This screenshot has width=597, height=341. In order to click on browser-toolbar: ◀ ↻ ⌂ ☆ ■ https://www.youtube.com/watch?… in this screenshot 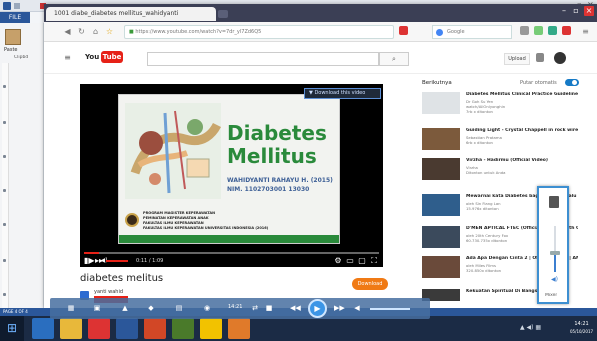, I will do `click(320, 32)`.